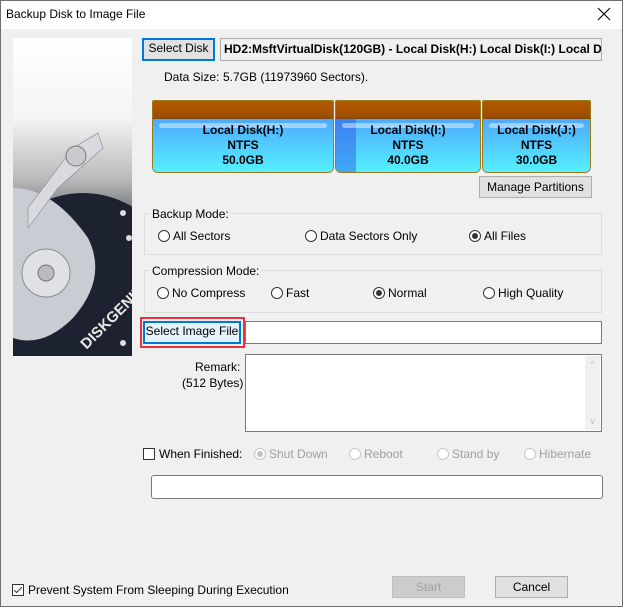 The image size is (623, 607). Describe the element at coordinates (190, 214) in the screenshot. I see `backup-mode-label: Backup Mode:` at that location.